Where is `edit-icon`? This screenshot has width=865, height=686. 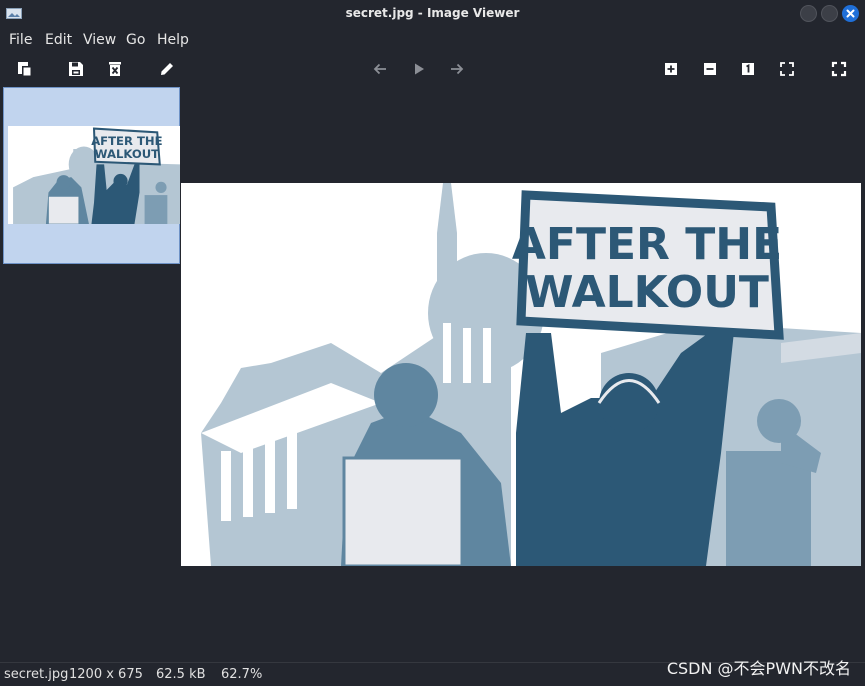 edit-icon is located at coordinates (167, 69).